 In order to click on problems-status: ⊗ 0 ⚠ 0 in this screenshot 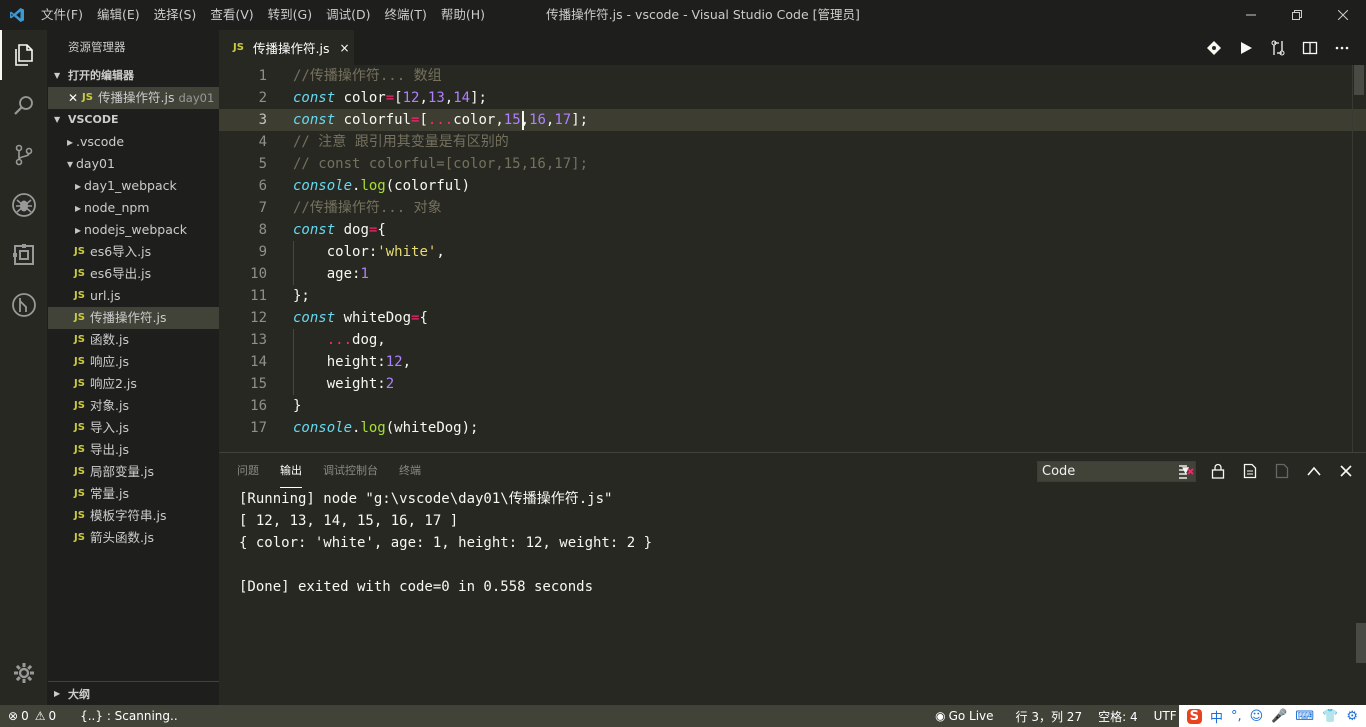, I will do `click(32, 716)`.